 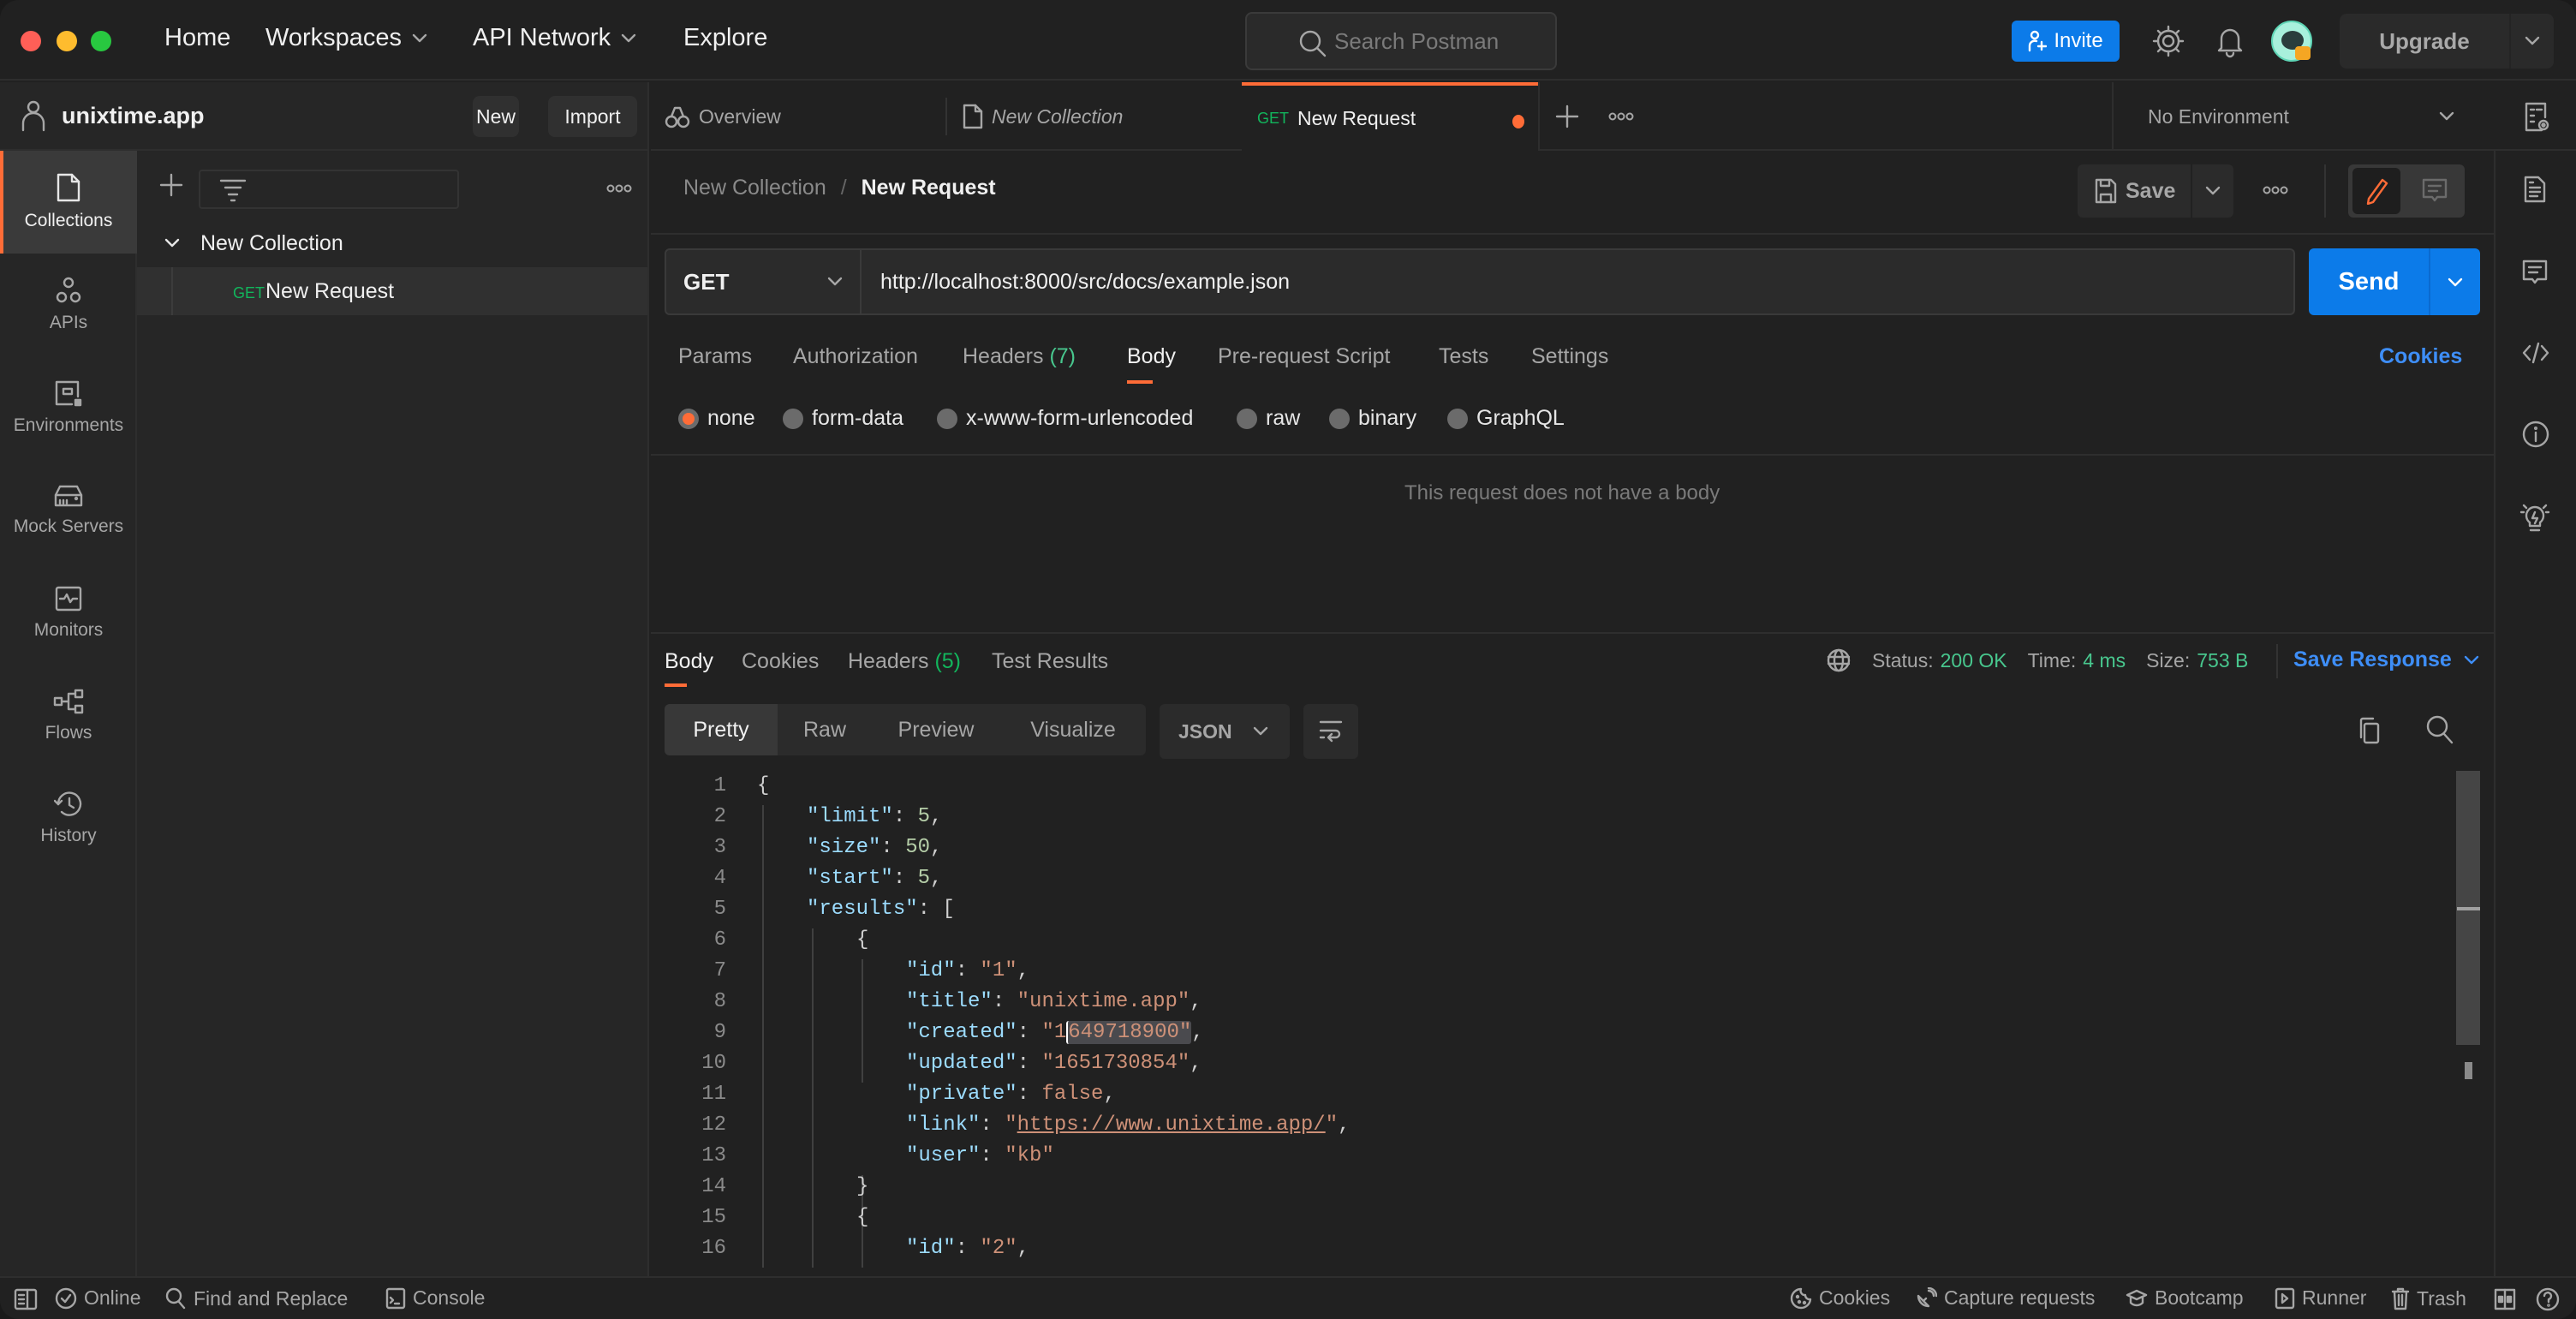 What do you see at coordinates (329, 190) in the screenshot?
I see `filter-collections-input` at bounding box center [329, 190].